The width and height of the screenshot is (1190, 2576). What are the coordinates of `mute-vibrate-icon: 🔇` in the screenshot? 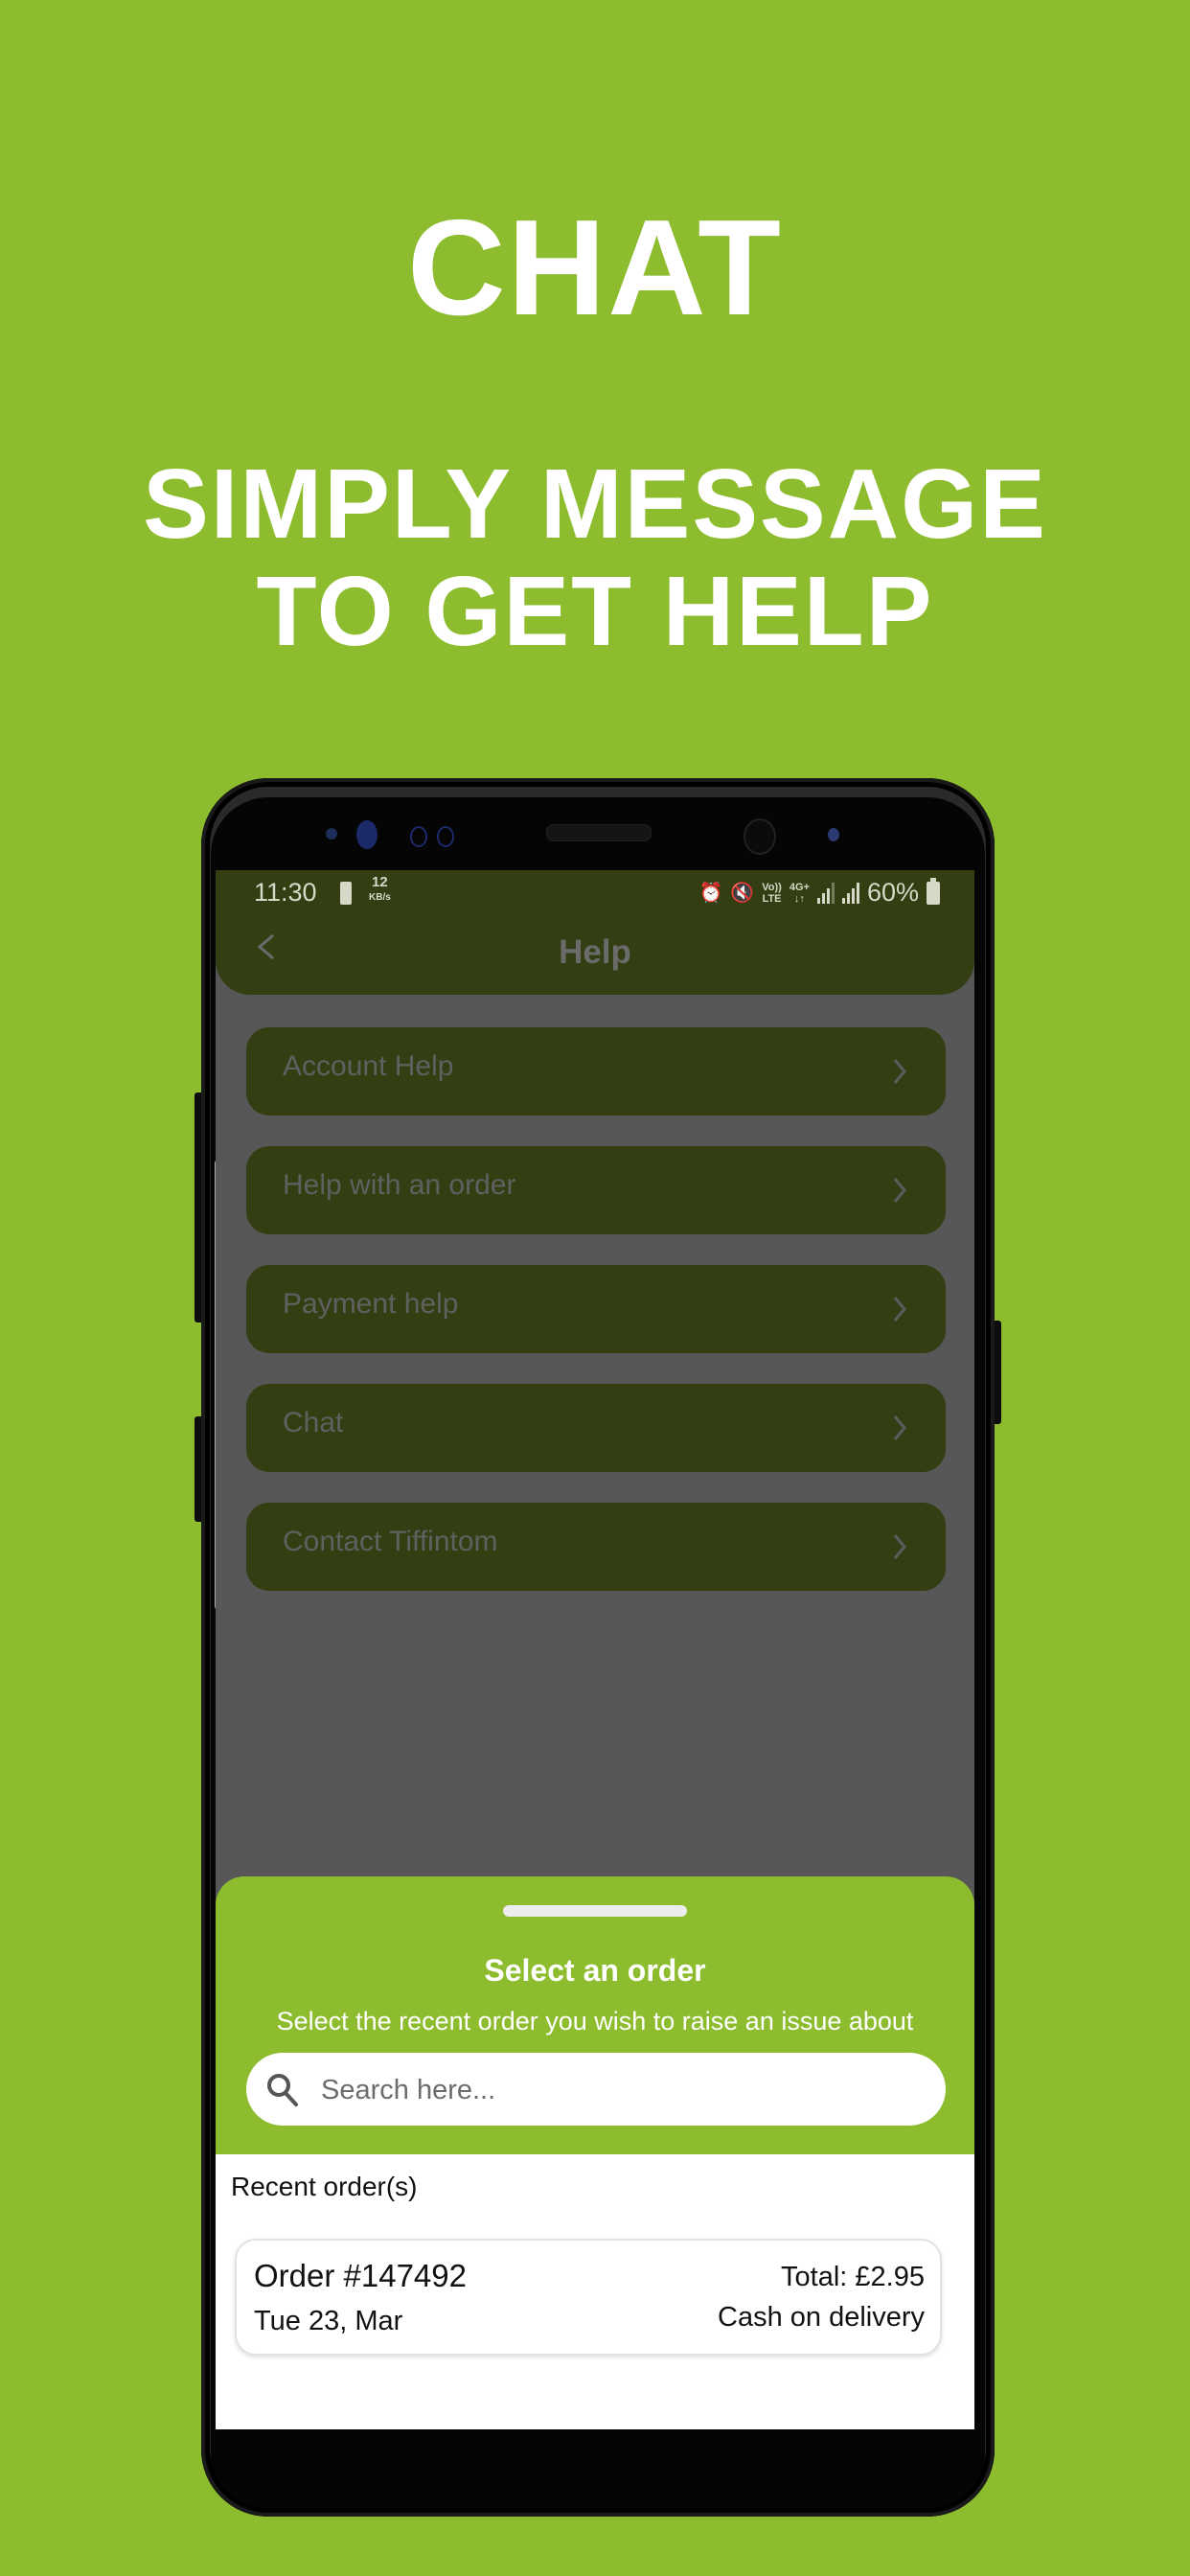 It's located at (743, 893).